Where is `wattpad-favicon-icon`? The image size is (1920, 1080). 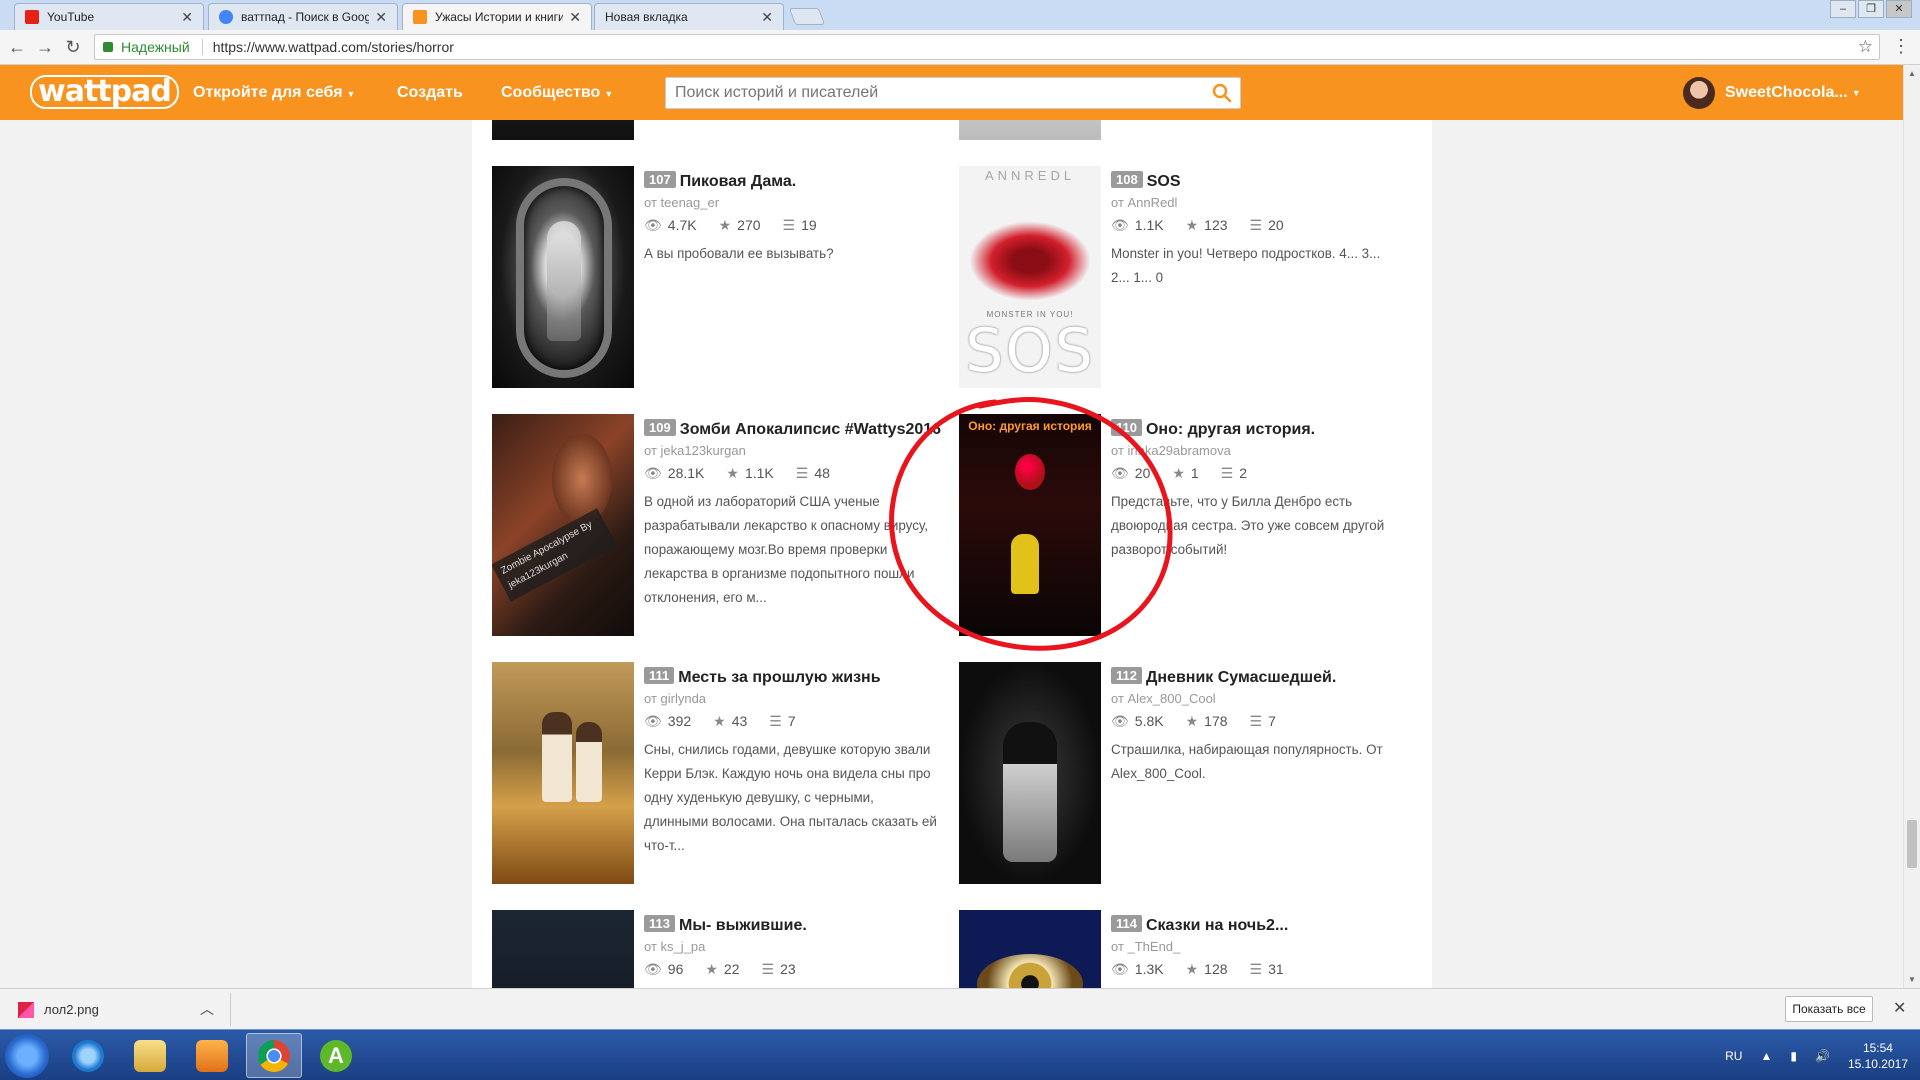 wattpad-favicon-icon is located at coordinates (420, 17).